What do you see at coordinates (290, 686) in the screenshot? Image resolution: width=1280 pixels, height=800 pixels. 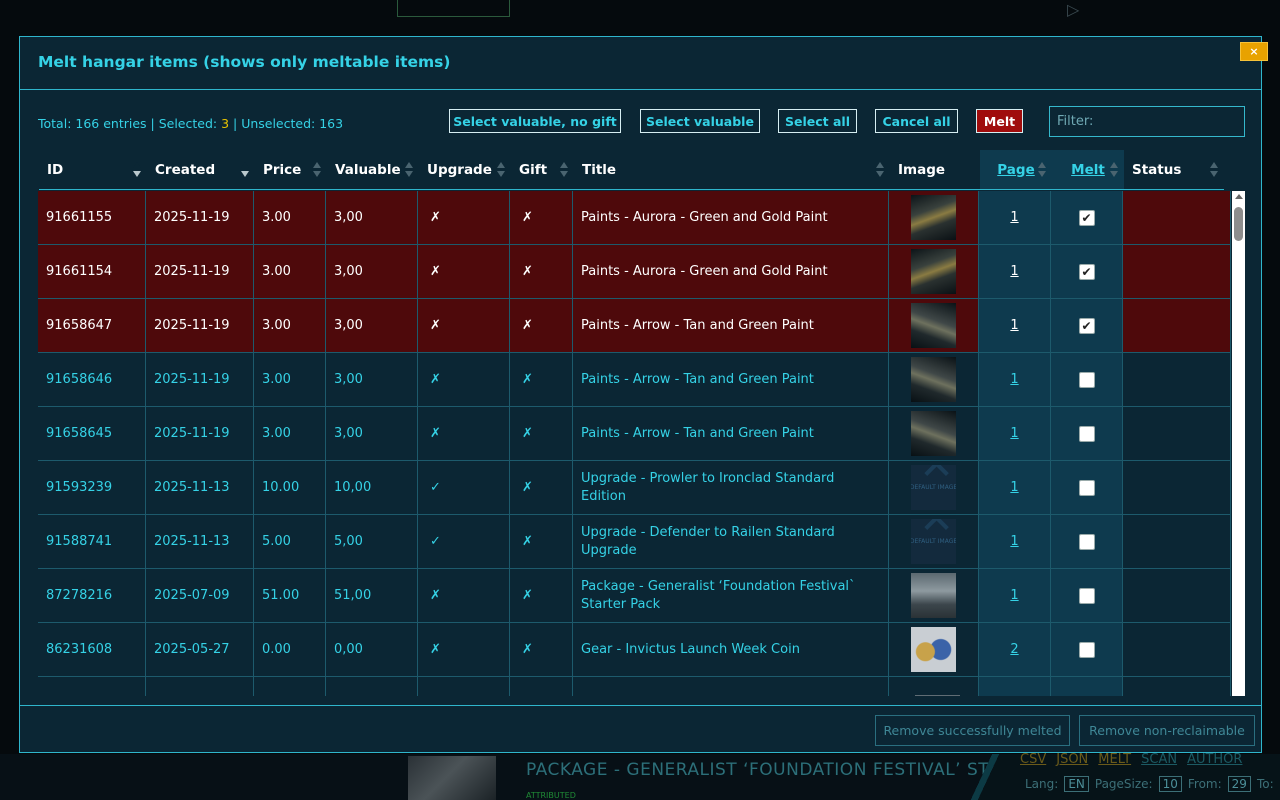 I see `cell-price` at bounding box center [290, 686].